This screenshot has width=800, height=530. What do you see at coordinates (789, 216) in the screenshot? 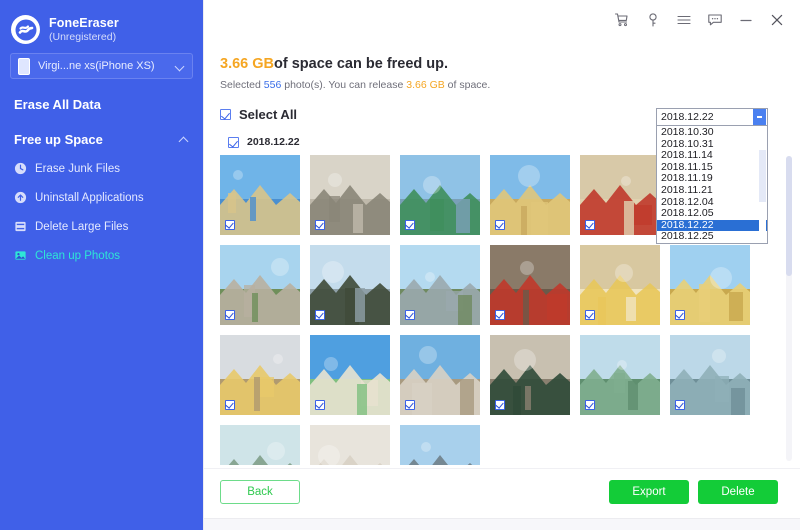
I see `scrollbar-thumb` at bounding box center [789, 216].